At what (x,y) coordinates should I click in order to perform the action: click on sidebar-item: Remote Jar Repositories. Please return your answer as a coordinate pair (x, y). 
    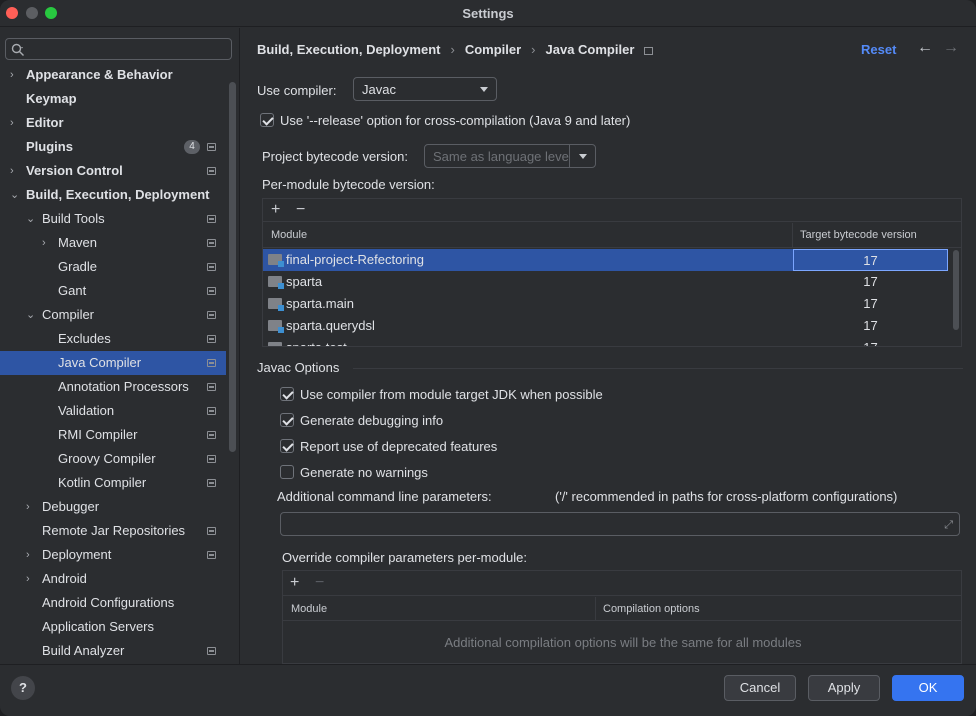
    Looking at the image, I should click on (113, 531).